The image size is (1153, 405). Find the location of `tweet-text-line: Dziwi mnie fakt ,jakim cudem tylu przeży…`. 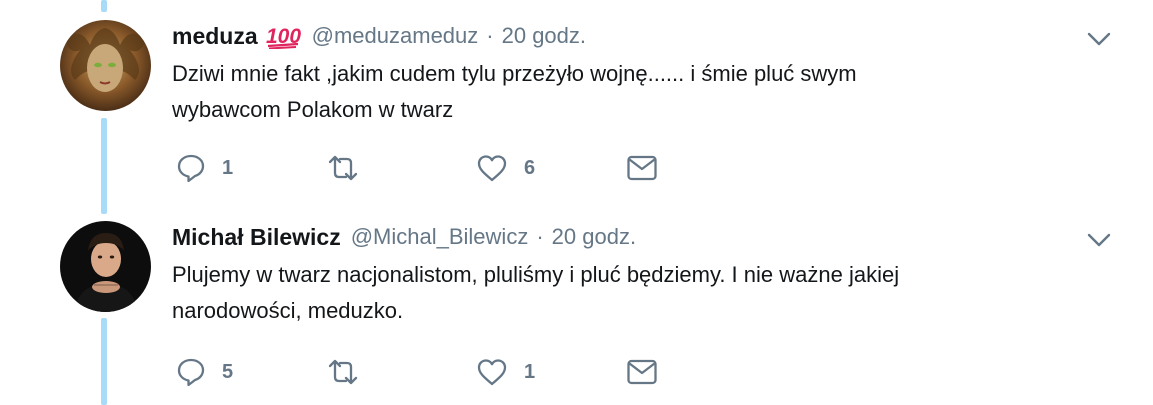

tweet-text-line: Dziwi mnie fakt ,jakim cudem tylu przeży… is located at coordinates (514, 73).